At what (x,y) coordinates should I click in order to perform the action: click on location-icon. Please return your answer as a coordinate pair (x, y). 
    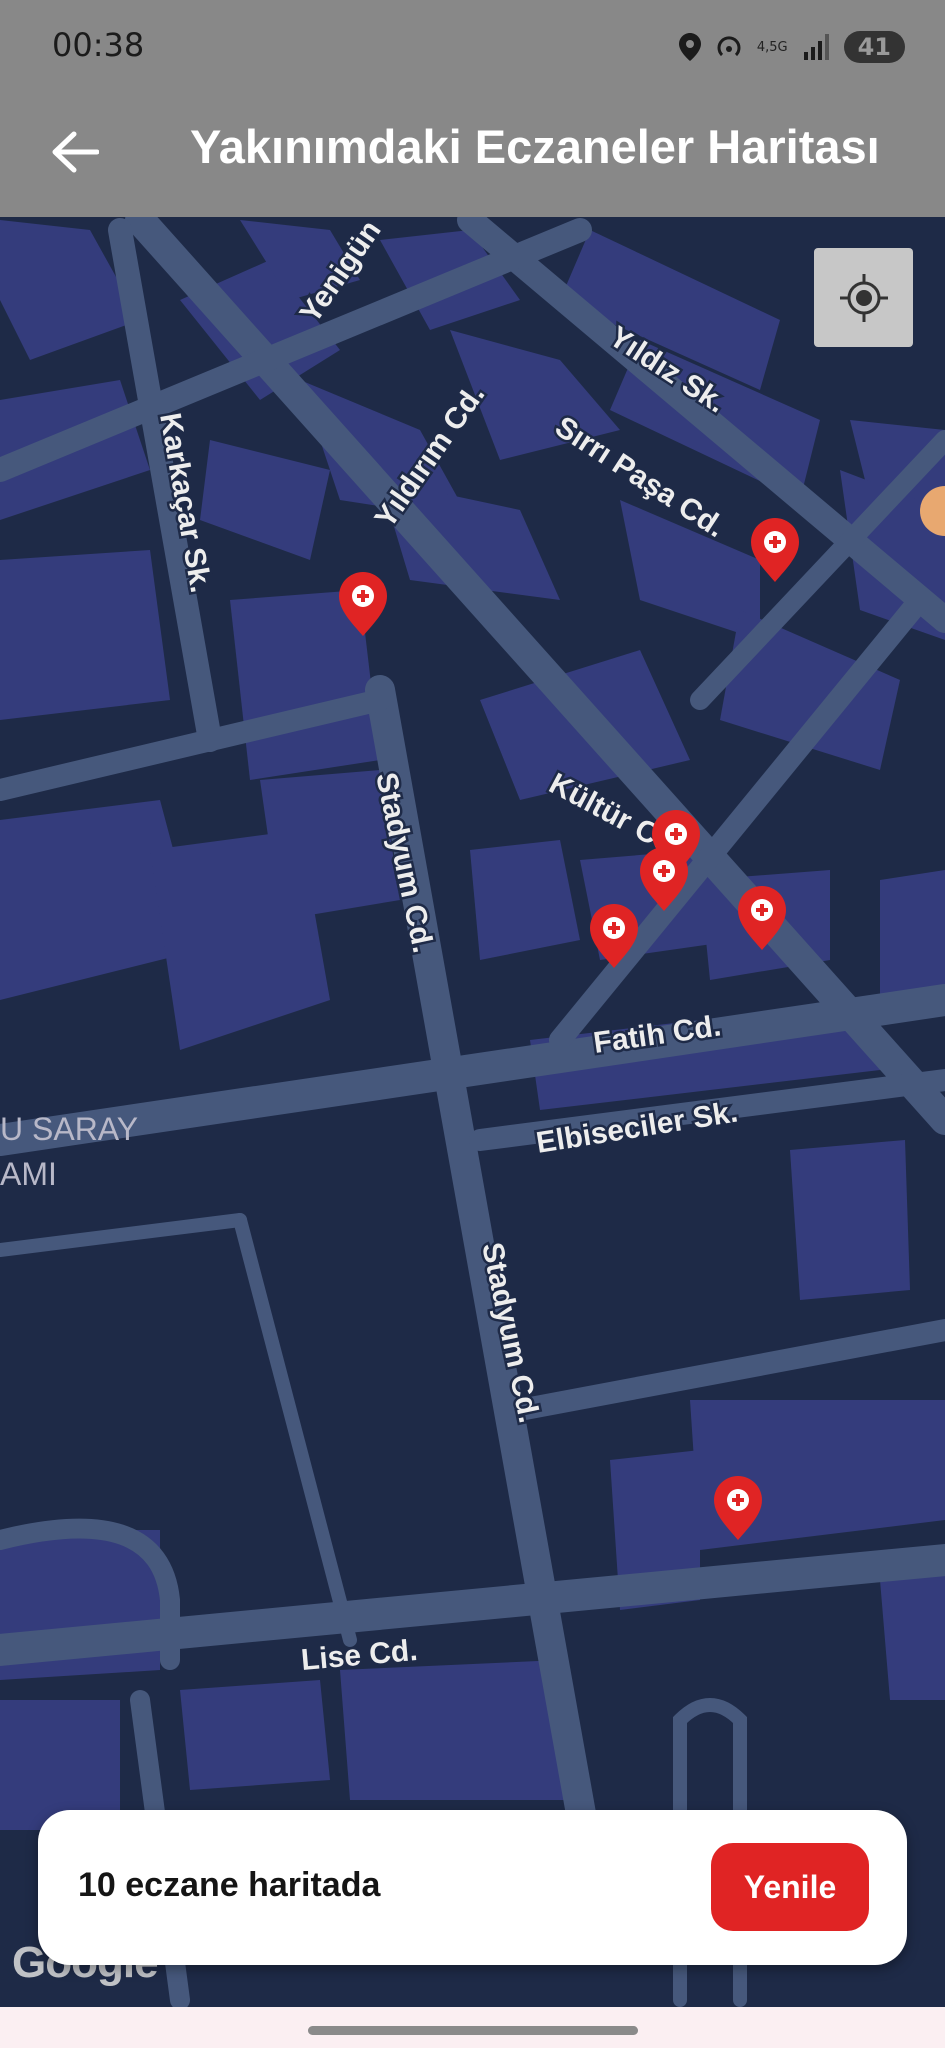
    Looking at the image, I should click on (689, 47).